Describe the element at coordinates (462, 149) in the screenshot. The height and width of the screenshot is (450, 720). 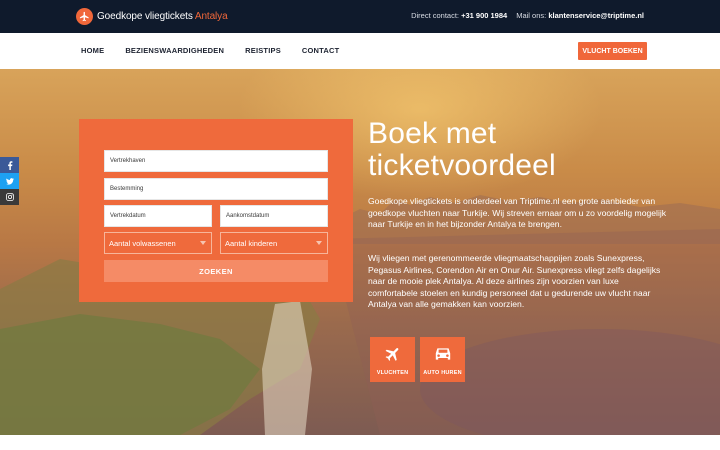
I see `hero-title: Boek met ticketvoordeel` at that location.